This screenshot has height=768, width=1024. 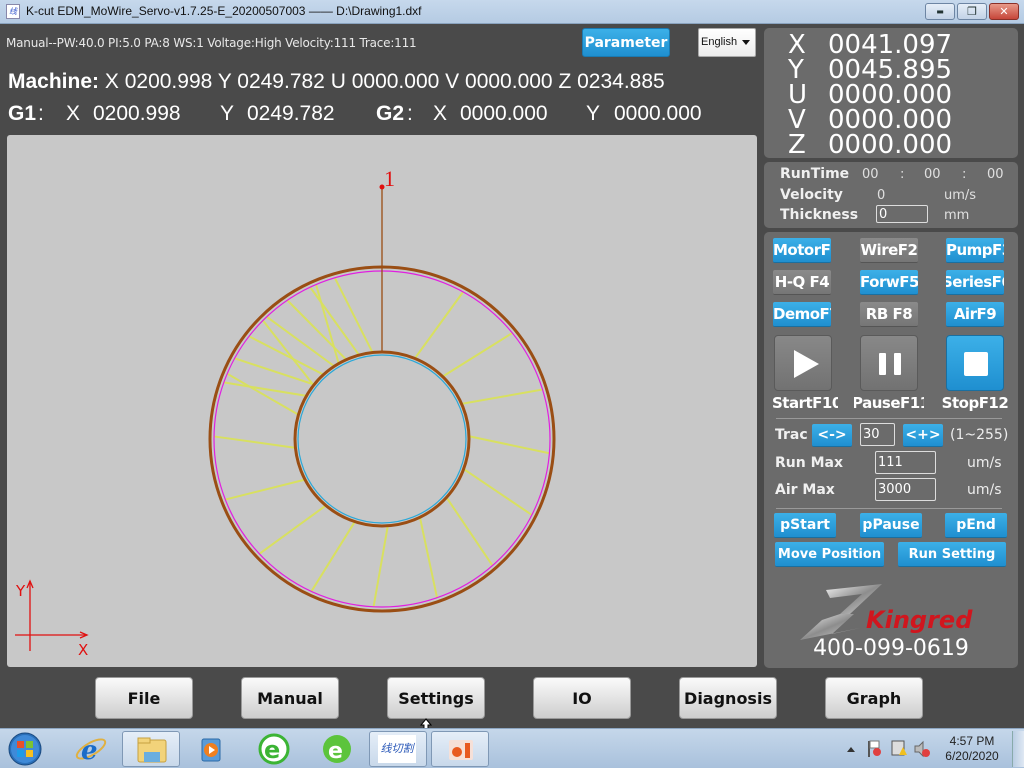 I want to click on g2-colon: :, so click(x=410, y=113).